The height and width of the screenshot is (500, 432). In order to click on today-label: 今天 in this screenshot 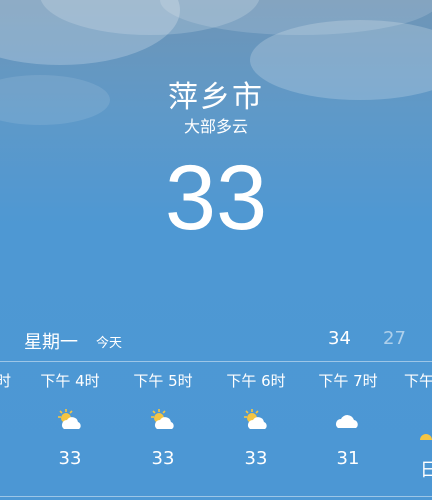, I will do `click(109, 343)`.